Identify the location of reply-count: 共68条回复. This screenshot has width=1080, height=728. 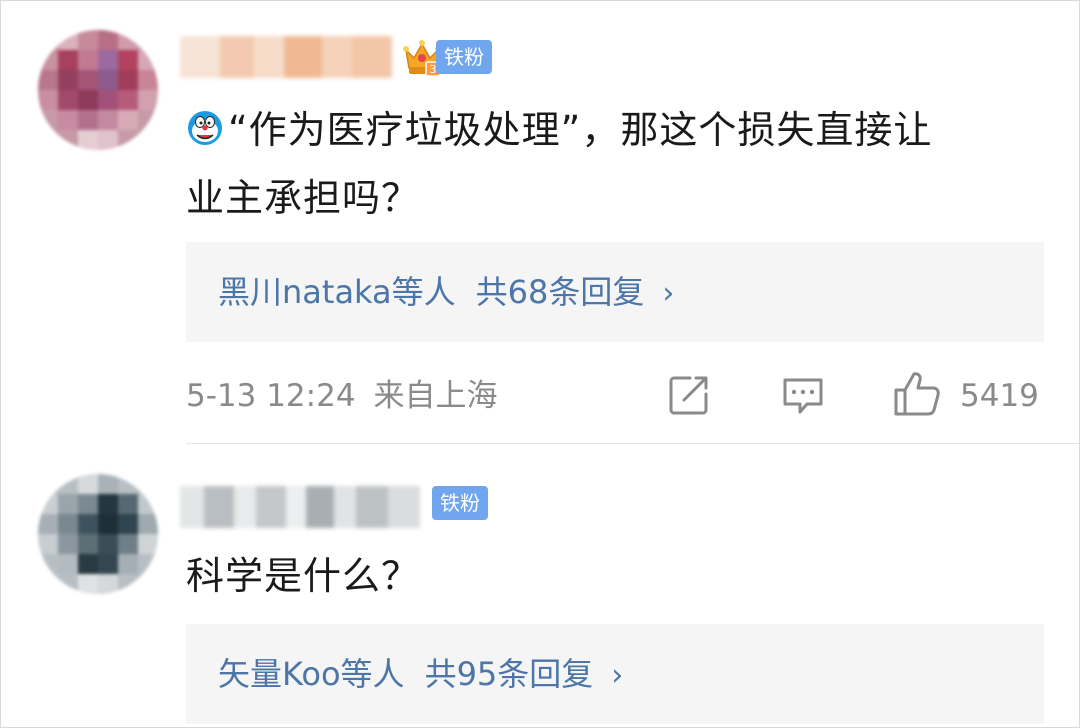
(560, 292).